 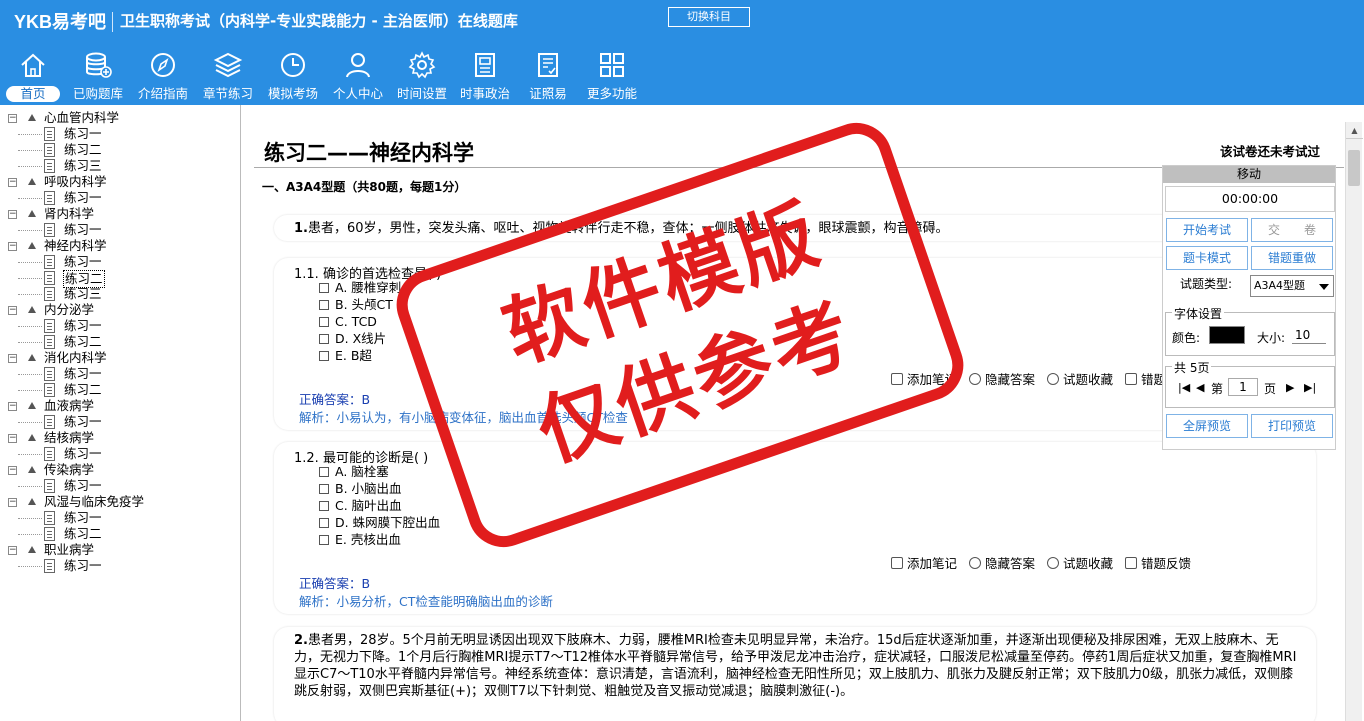 What do you see at coordinates (119, 406) in the screenshot?
I see `tree-group: − 血液病学` at bounding box center [119, 406].